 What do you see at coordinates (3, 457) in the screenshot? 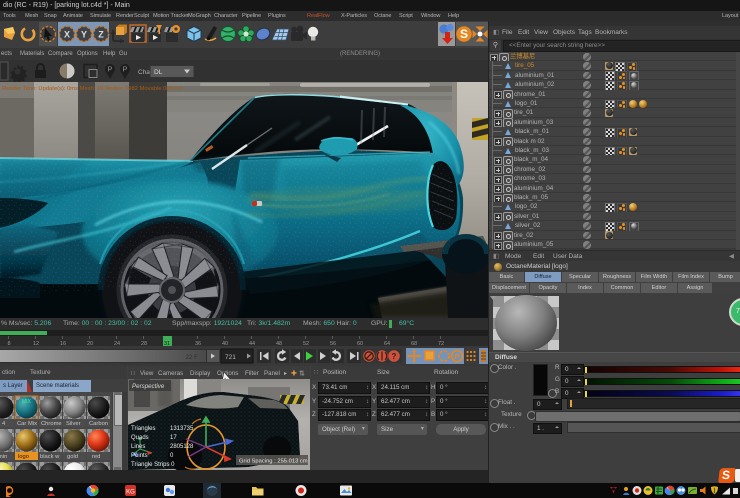
I see `svg-text: min` at bounding box center [3, 457].